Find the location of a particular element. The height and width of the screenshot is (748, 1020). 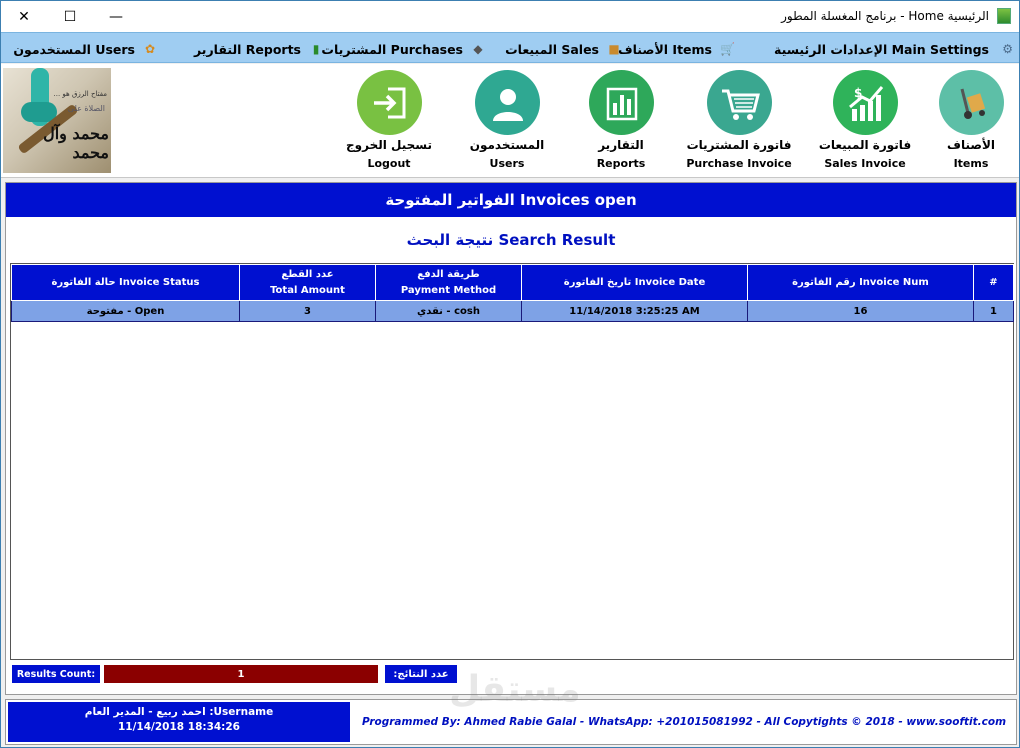

col-num-label: رقم الفاتورة Invoice Num is located at coordinates (860, 282).